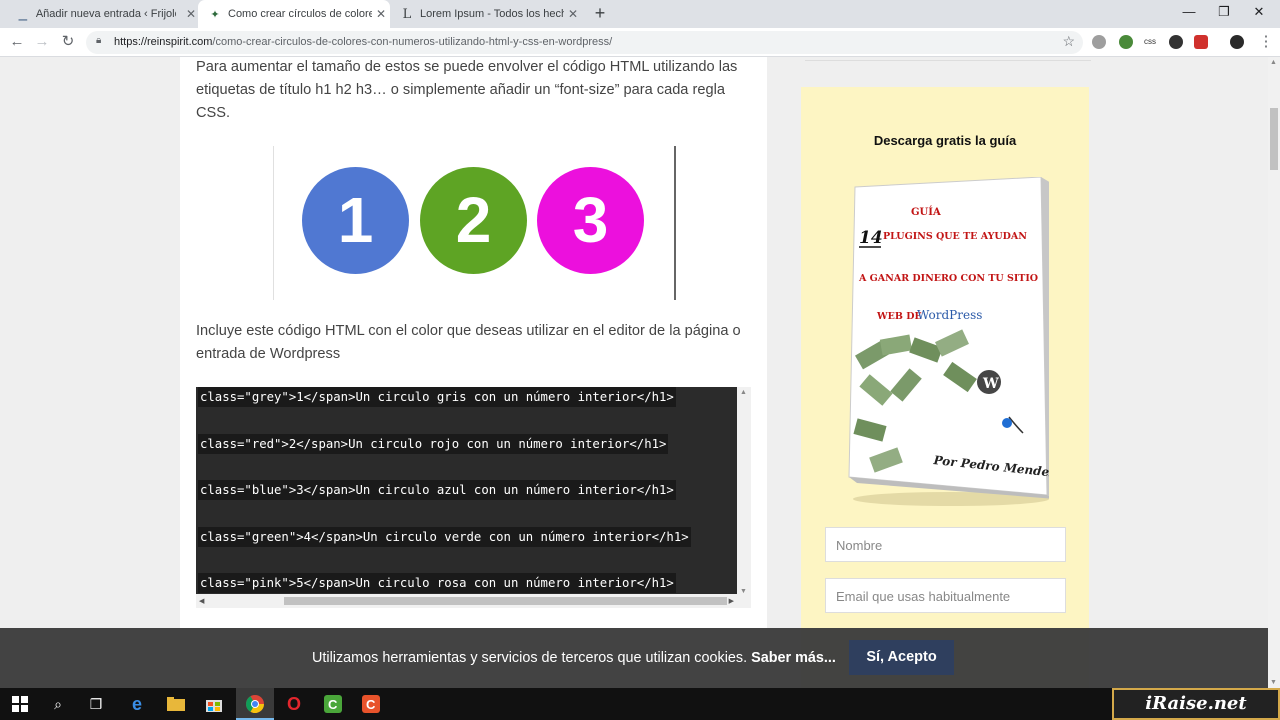  What do you see at coordinates (1150, 42) in the screenshot?
I see `css-extension-icon: css` at bounding box center [1150, 42].